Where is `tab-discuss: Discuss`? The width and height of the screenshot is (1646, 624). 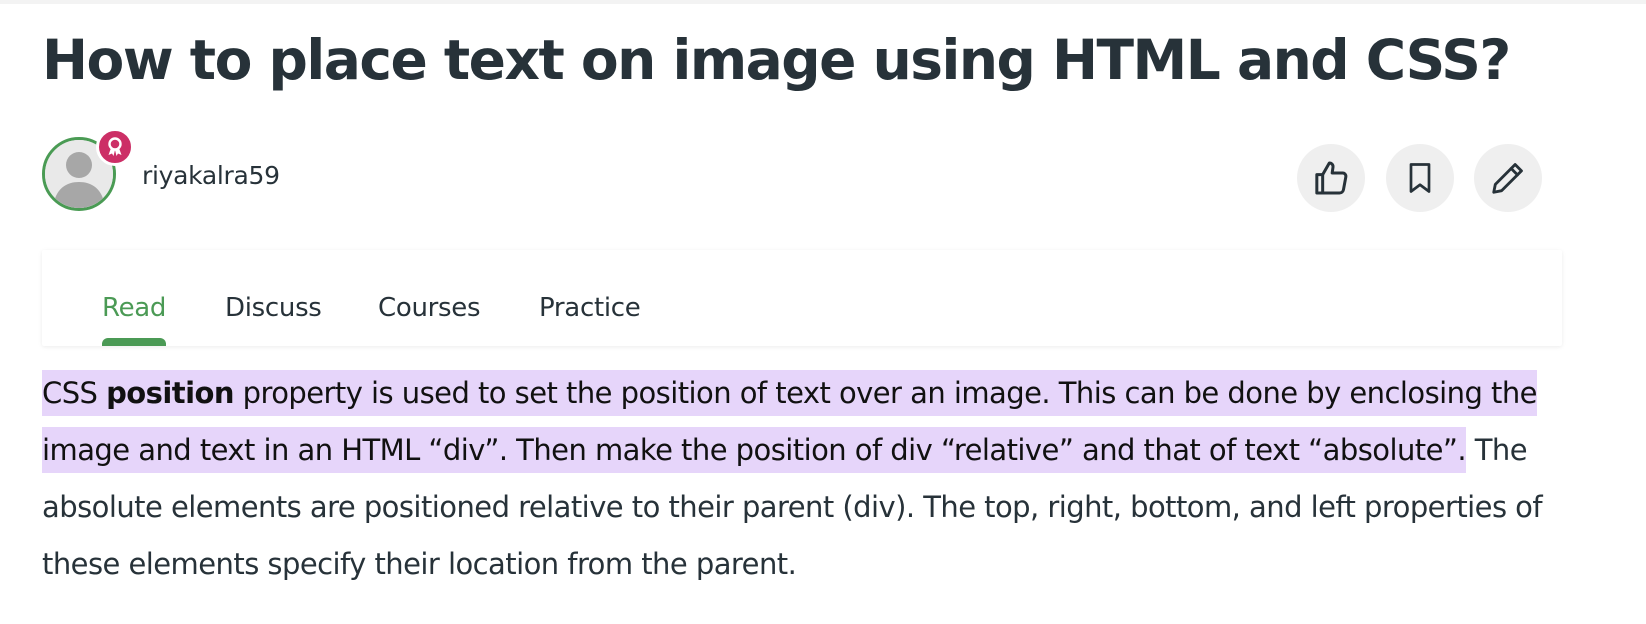 tab-discuss: Discuss is located at coordinates (273, 308).